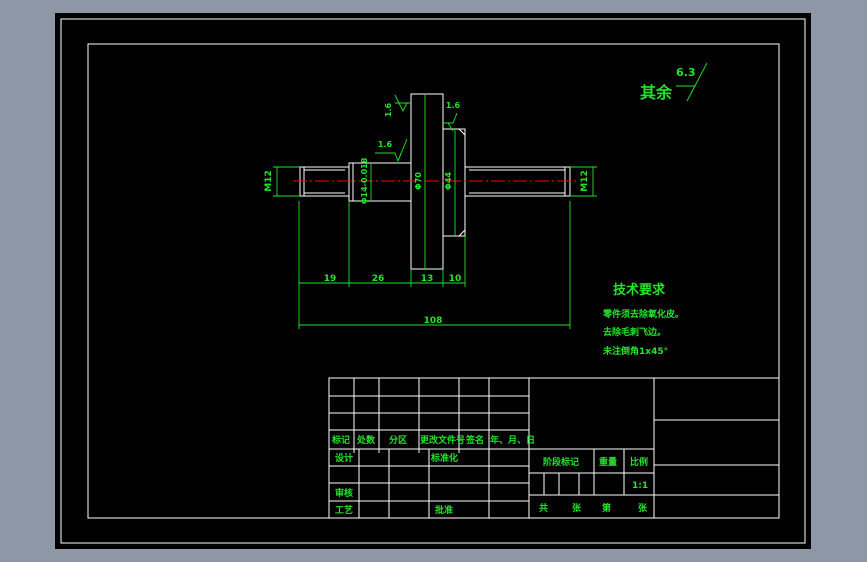  What do you see at coordinates (366, 440) in the screenshot?
I see `tb-count: 处数` at bounding box center [366, 440].